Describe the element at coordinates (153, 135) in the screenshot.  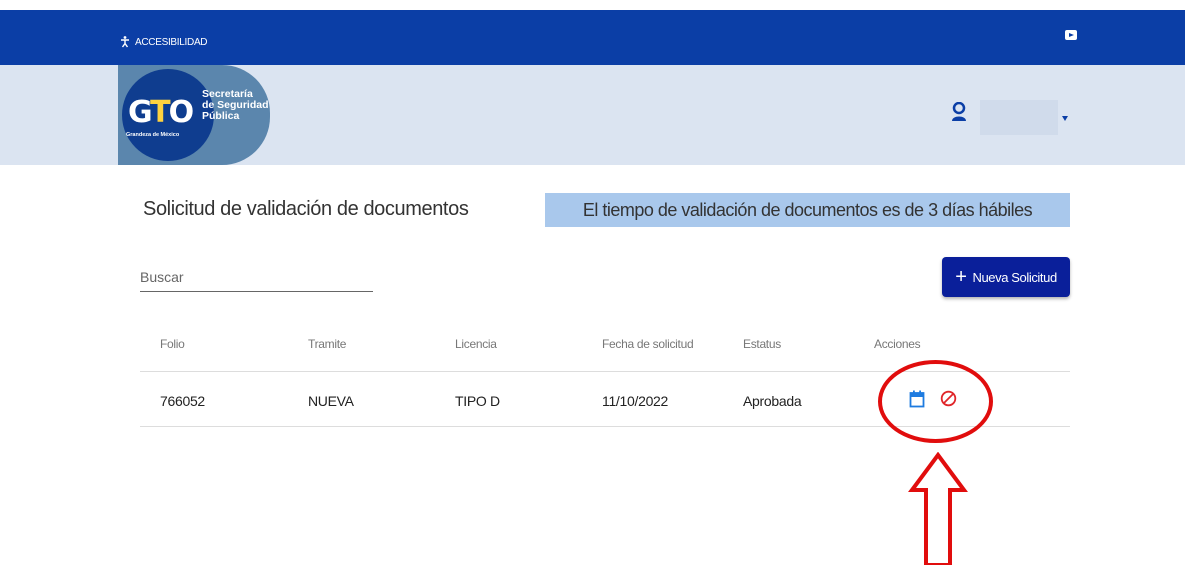
I see `logo-tagline: Grandeza de México` at that location.